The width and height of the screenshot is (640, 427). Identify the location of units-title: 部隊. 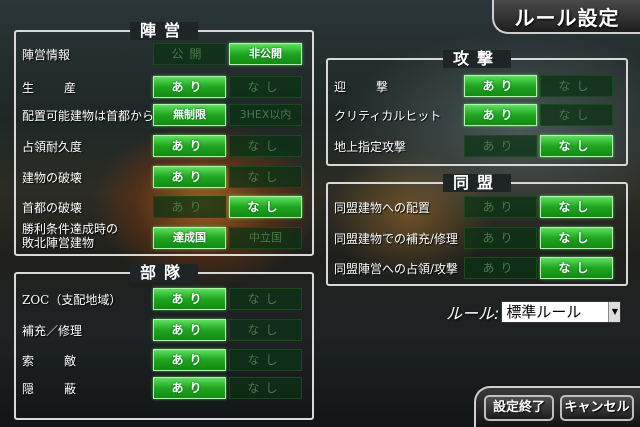
(164, 273).